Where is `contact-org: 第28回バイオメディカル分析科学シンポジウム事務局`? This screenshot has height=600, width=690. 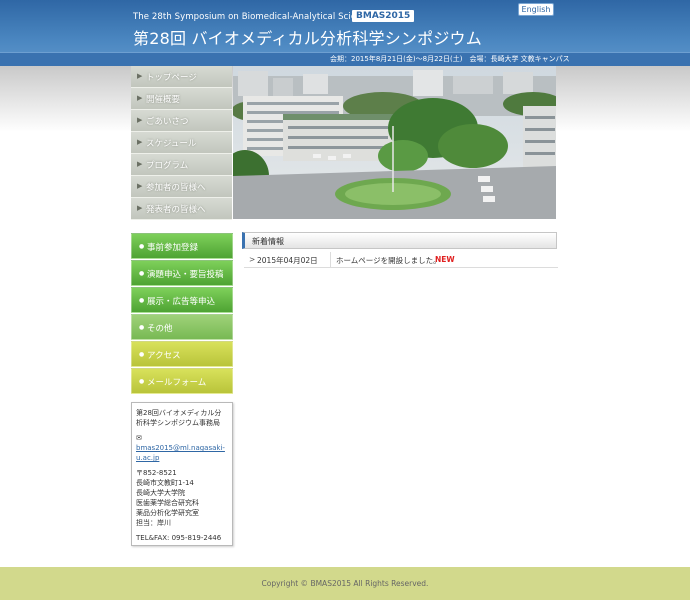
contact-org: 第28回バイオメディカル分析科学シンポジウム事務局 is located at coordinates (179, 418).